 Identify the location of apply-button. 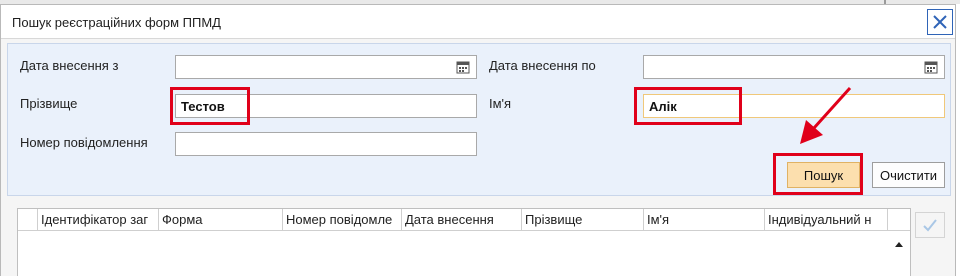
(930, 225).